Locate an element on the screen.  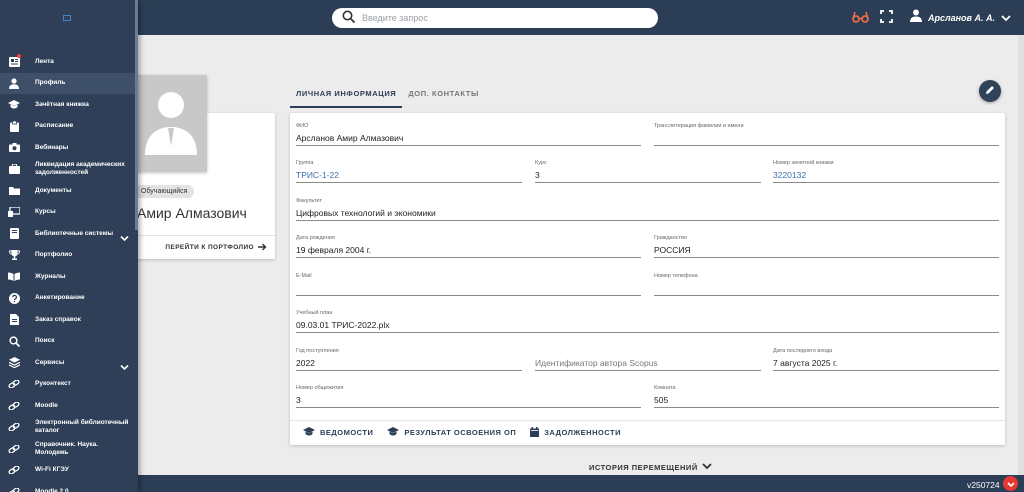
portfolio-link: ПЕРЕЙТИ К ПОРТФОЛИО is located at coordinates (206, 247).